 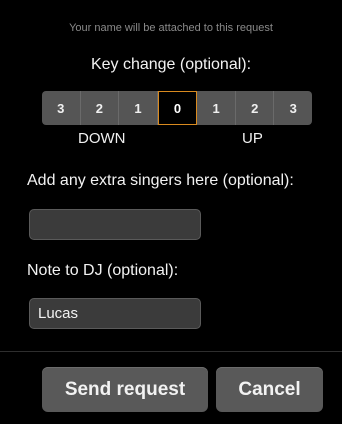 What do you see at coordinates (171, 64) in the screenshot?
I see `key-change-title: Key change (optional):` at bounding box center [171, 64].